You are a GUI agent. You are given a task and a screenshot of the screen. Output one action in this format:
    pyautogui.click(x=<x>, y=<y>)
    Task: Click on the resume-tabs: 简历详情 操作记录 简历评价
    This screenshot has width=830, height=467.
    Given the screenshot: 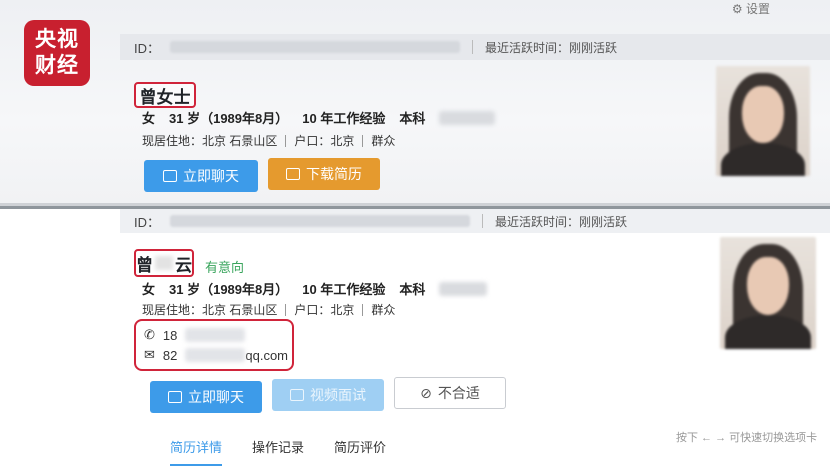 What is the action you would take?
    pyautogui.click(x=278, y=451)
    